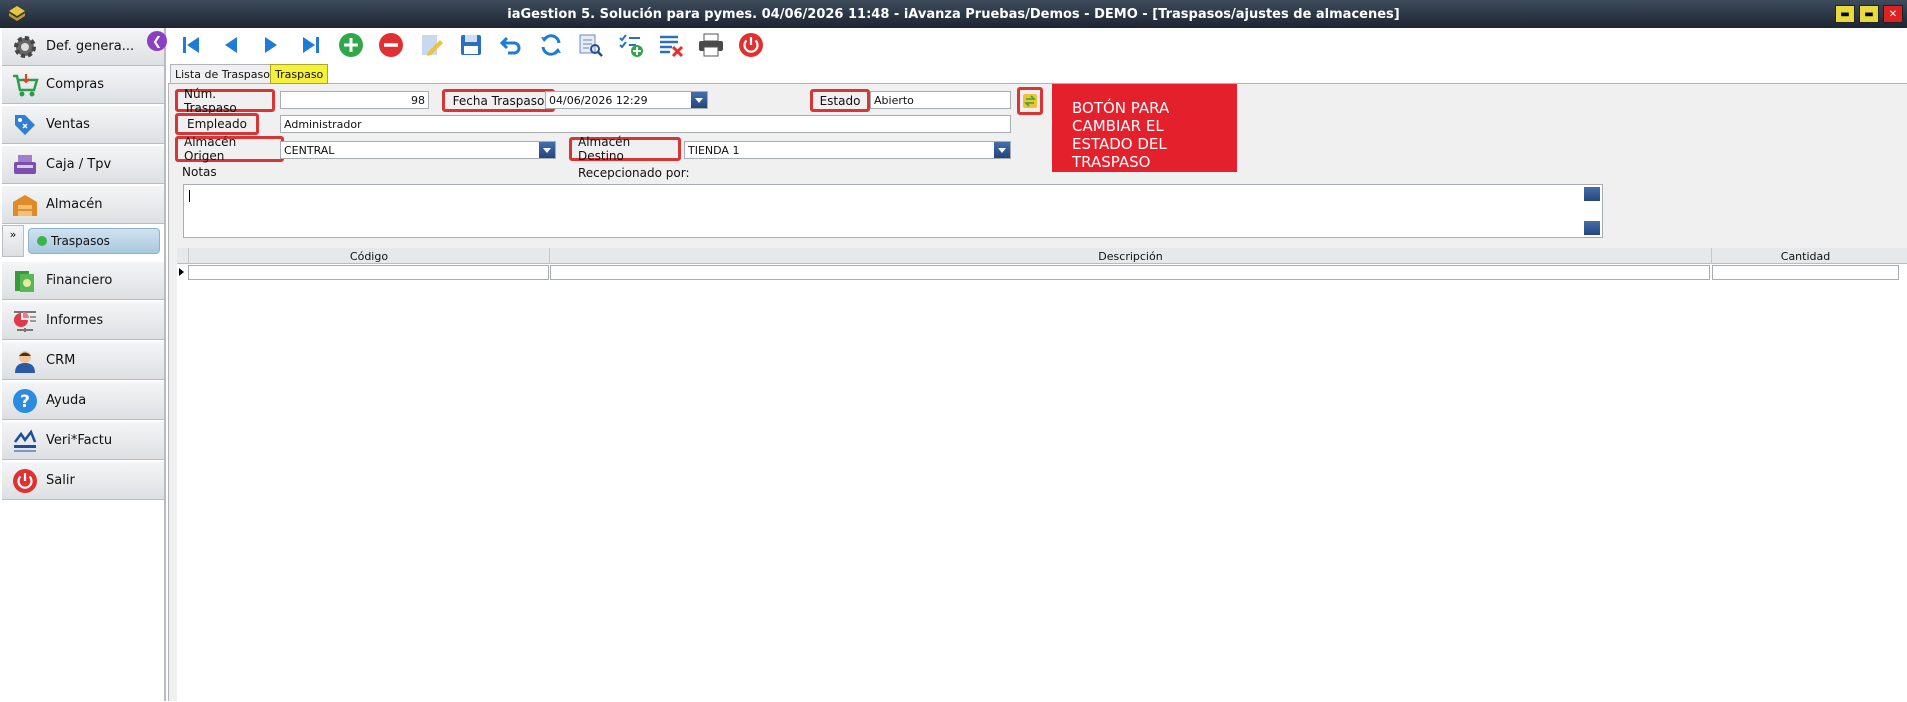 The height and width of the screenshot is (702, 1907). I want to click on sidebar-item-ventas: Ventas, so click(83, 125).